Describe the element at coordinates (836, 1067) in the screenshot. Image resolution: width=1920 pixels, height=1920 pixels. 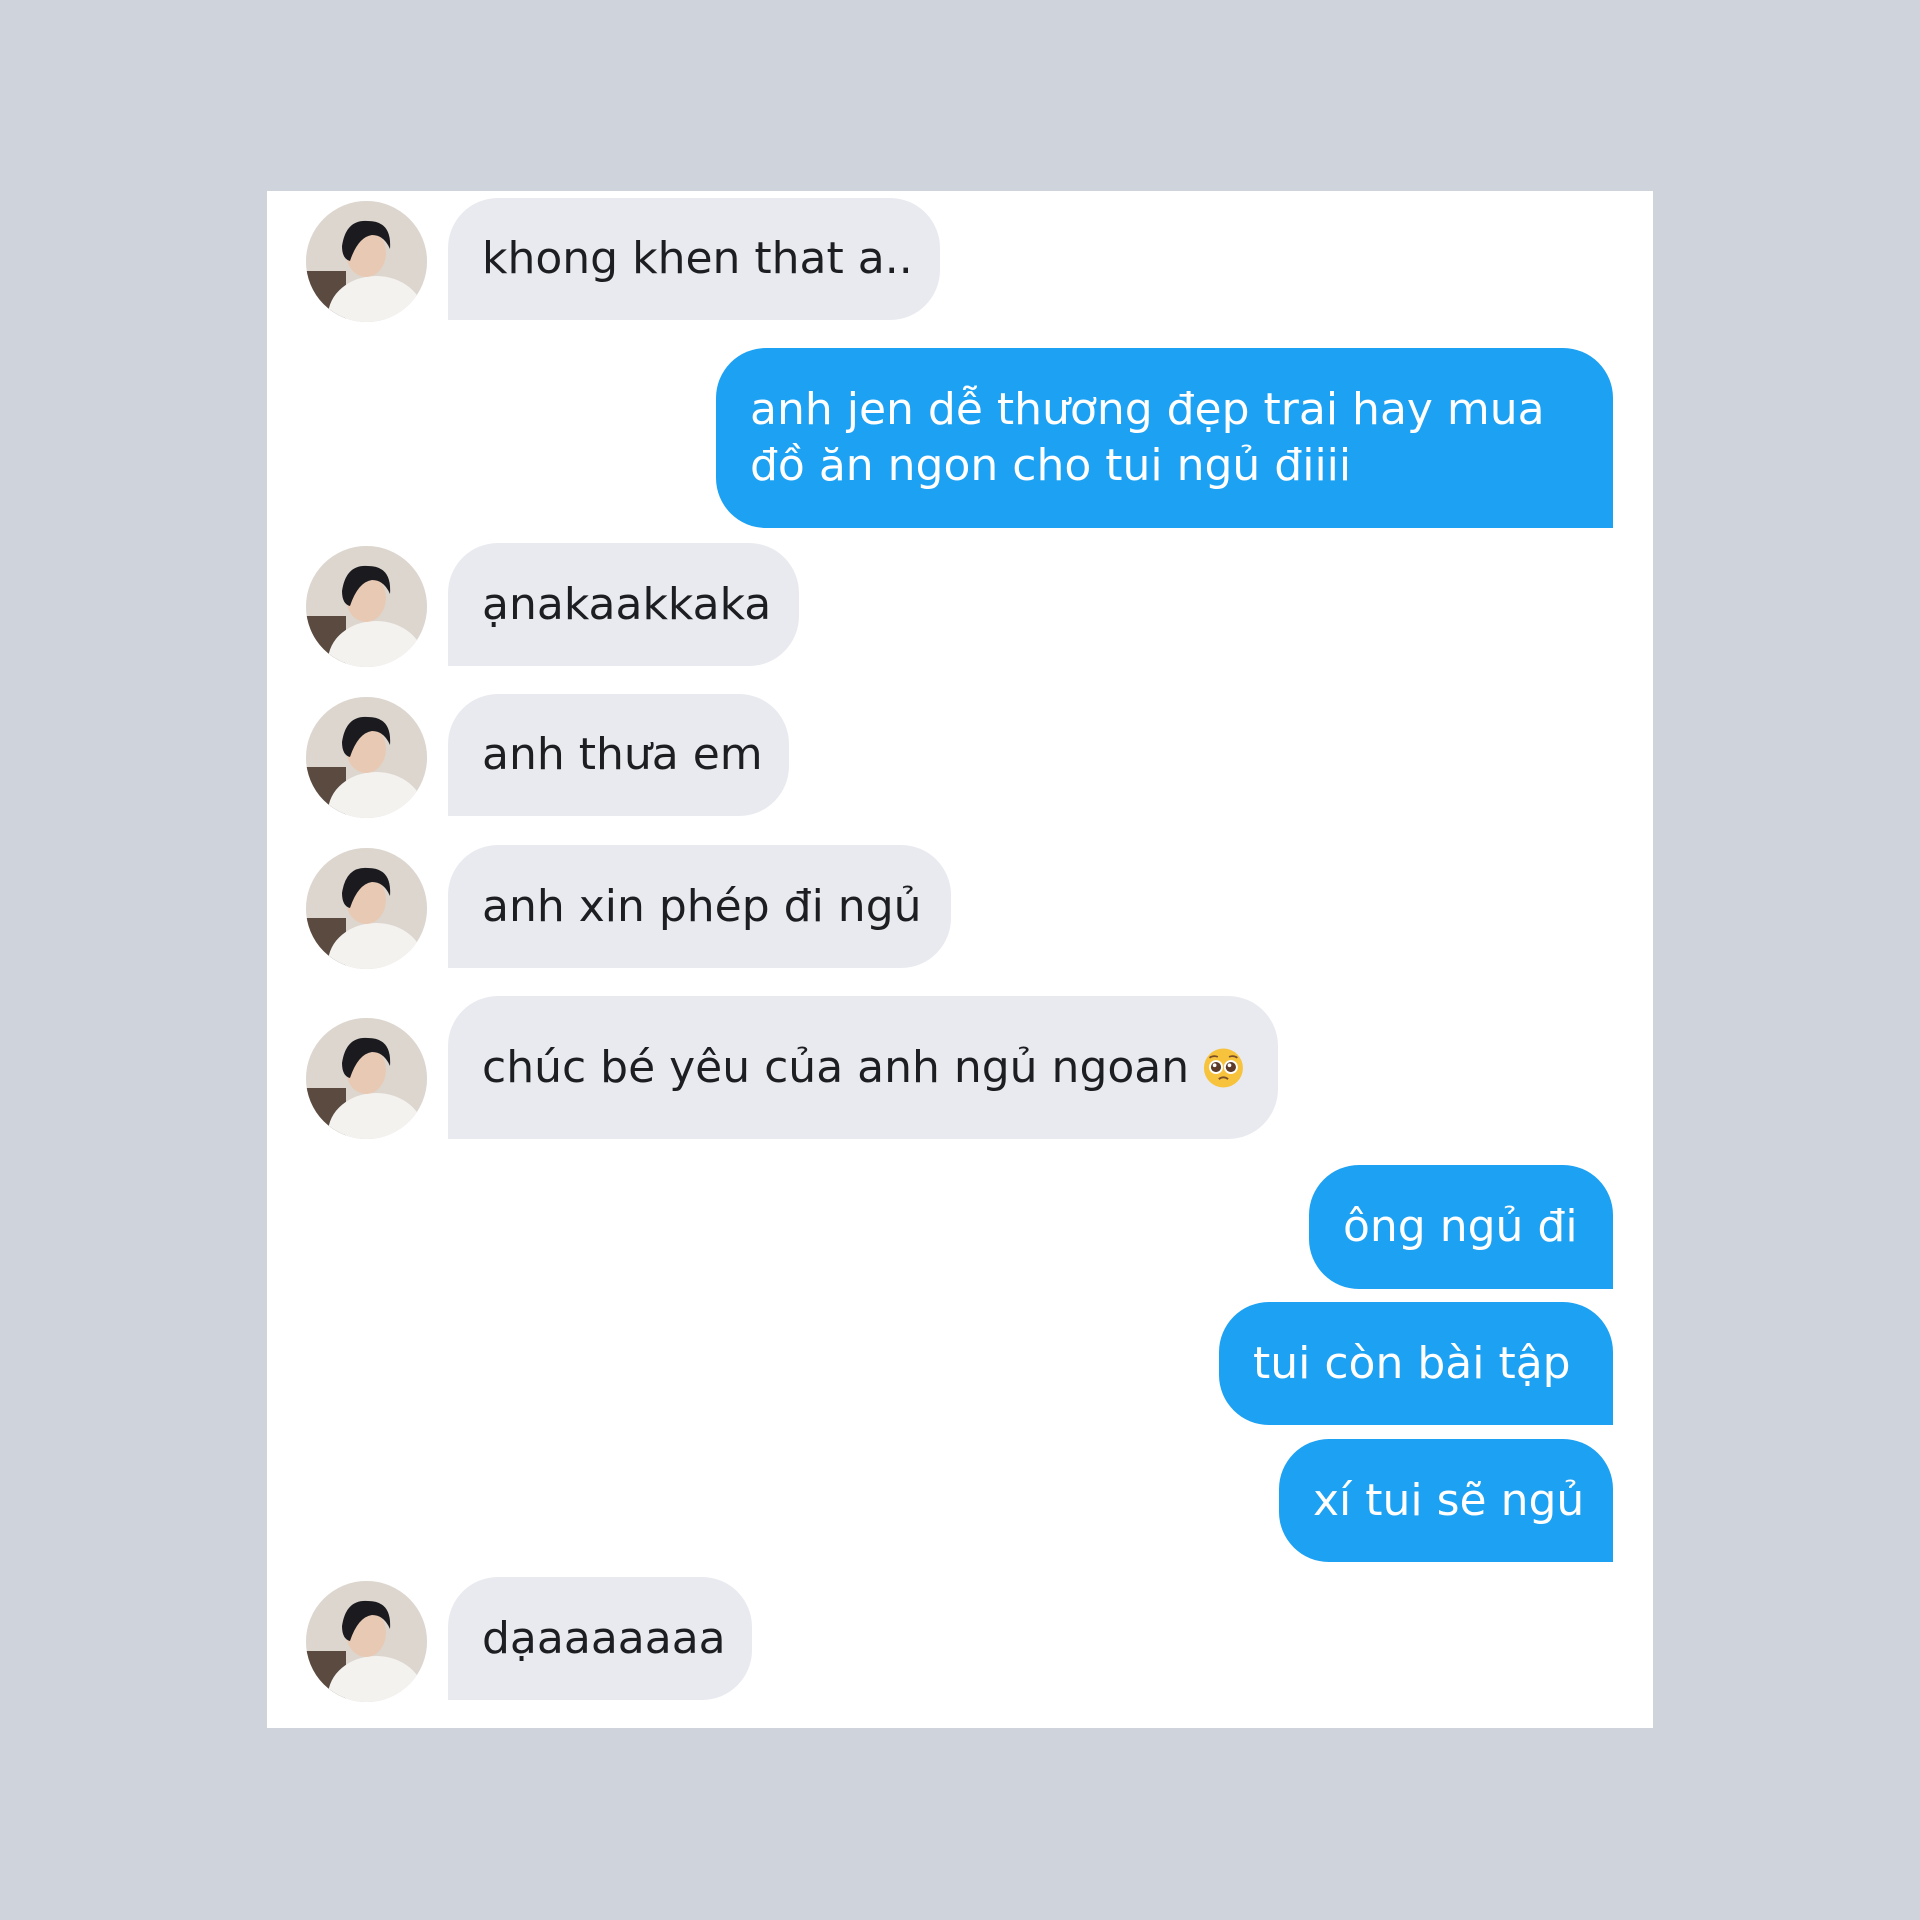
I see `message-text: chúc bé yêu của anh ngủ ngoan` at that location.